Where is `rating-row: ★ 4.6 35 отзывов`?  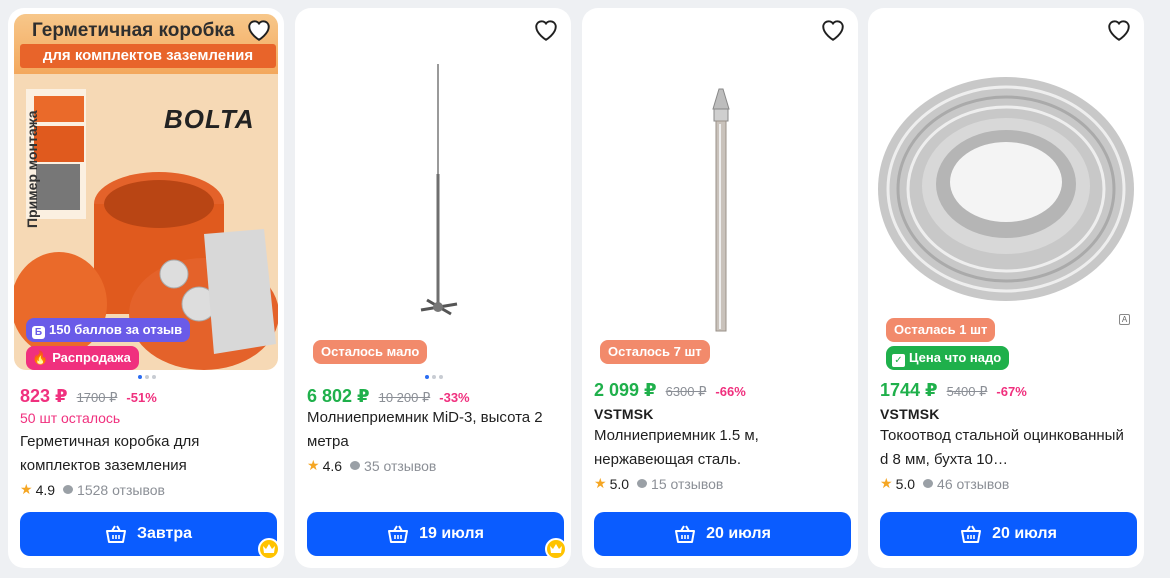
rating-row: ★ 4.6 35 отзывов is located at coordinates (371, 465).